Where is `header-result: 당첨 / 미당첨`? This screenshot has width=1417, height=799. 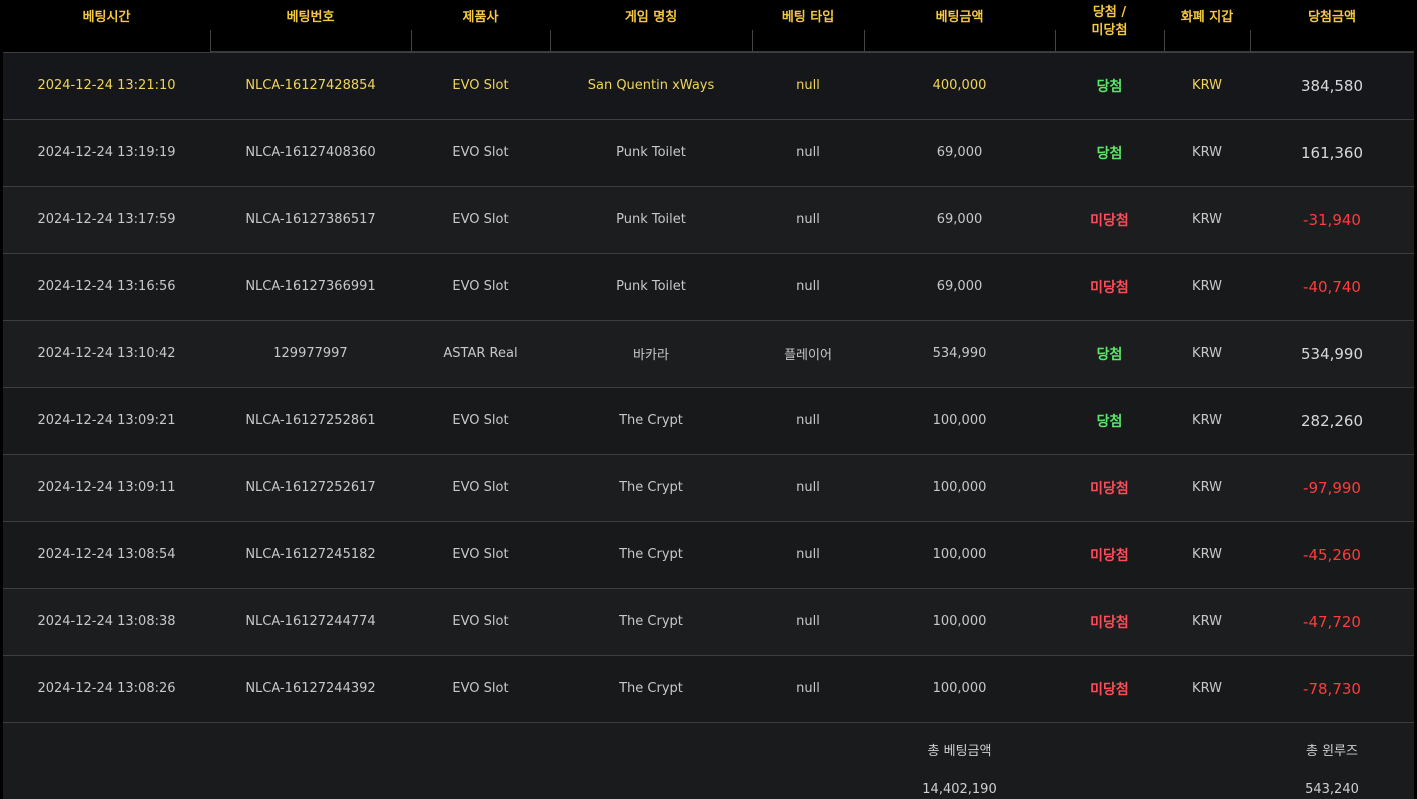 header-result: 당첨 / 미당첨 is located at coordinates (1109, 26).